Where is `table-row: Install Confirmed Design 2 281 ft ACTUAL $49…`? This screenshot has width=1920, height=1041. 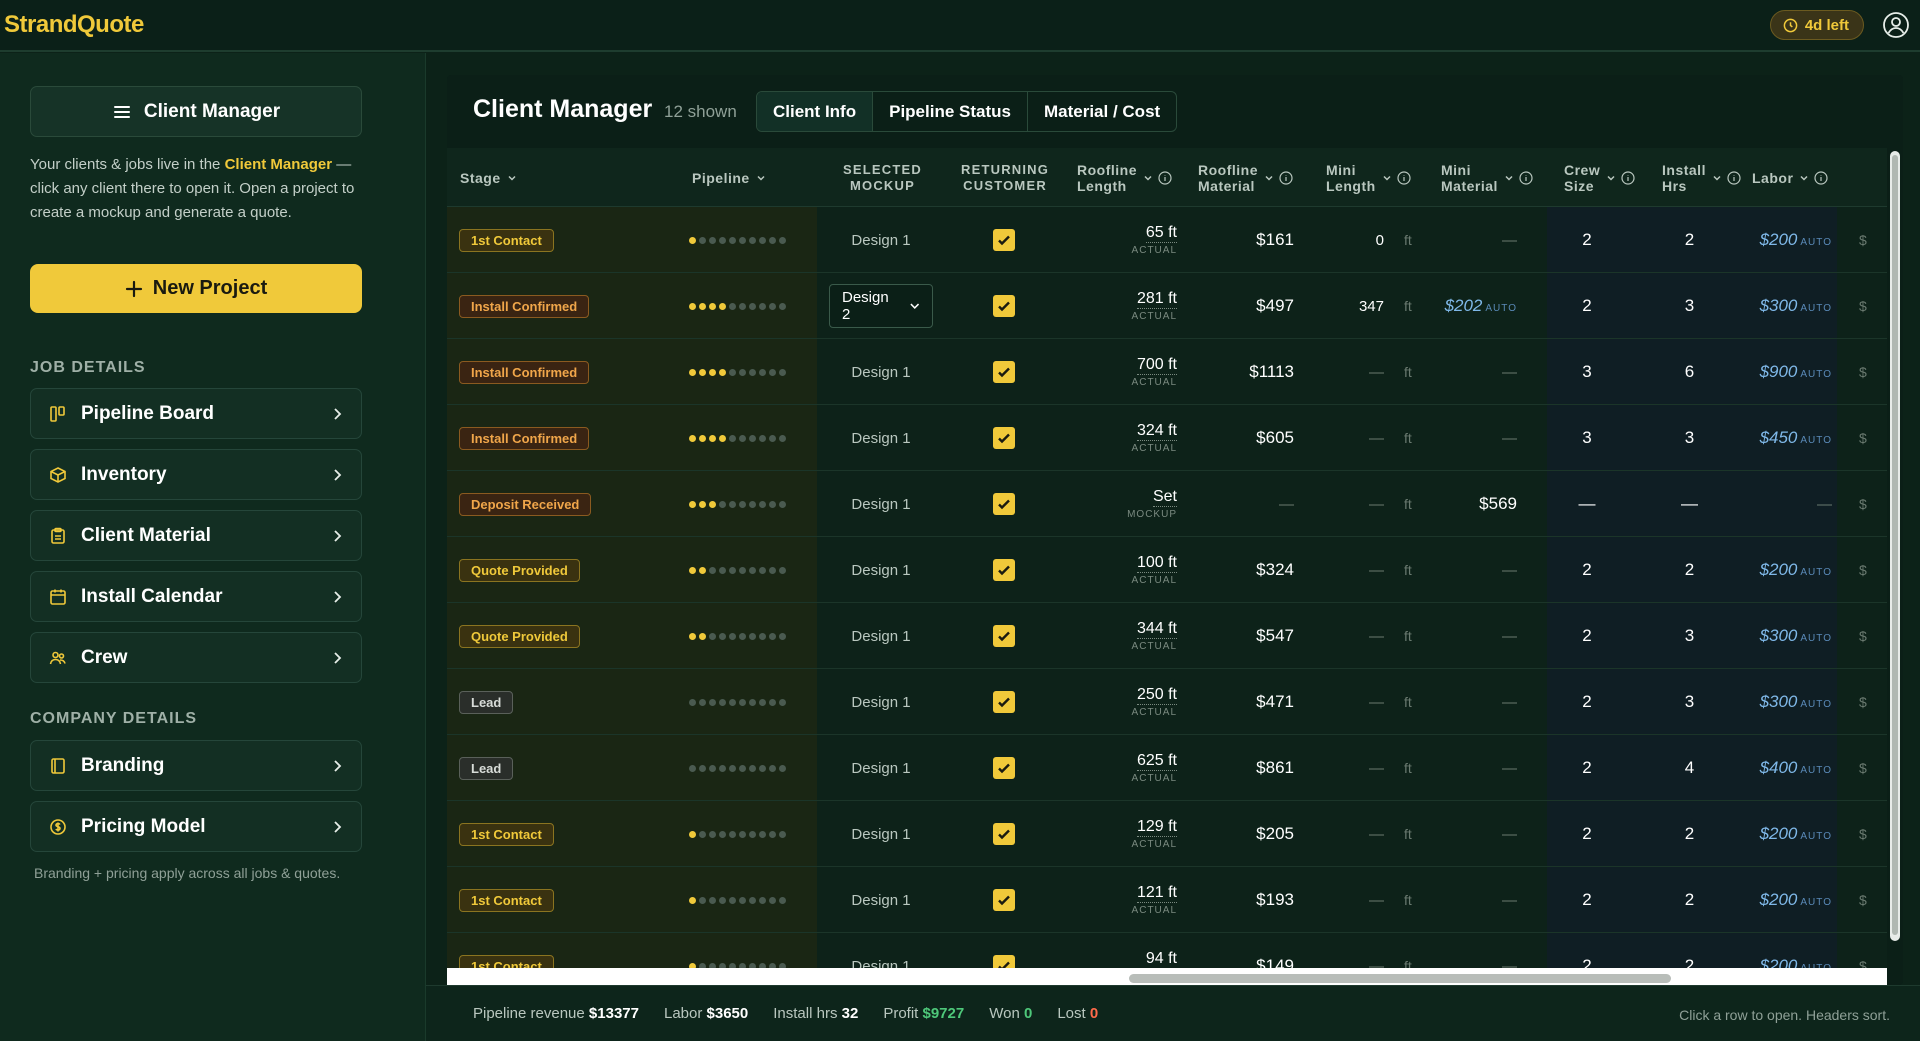 table-row: Install Confirmed Design 2 281 ft ACTUAL $49… is located at coordinates (1167, 306).